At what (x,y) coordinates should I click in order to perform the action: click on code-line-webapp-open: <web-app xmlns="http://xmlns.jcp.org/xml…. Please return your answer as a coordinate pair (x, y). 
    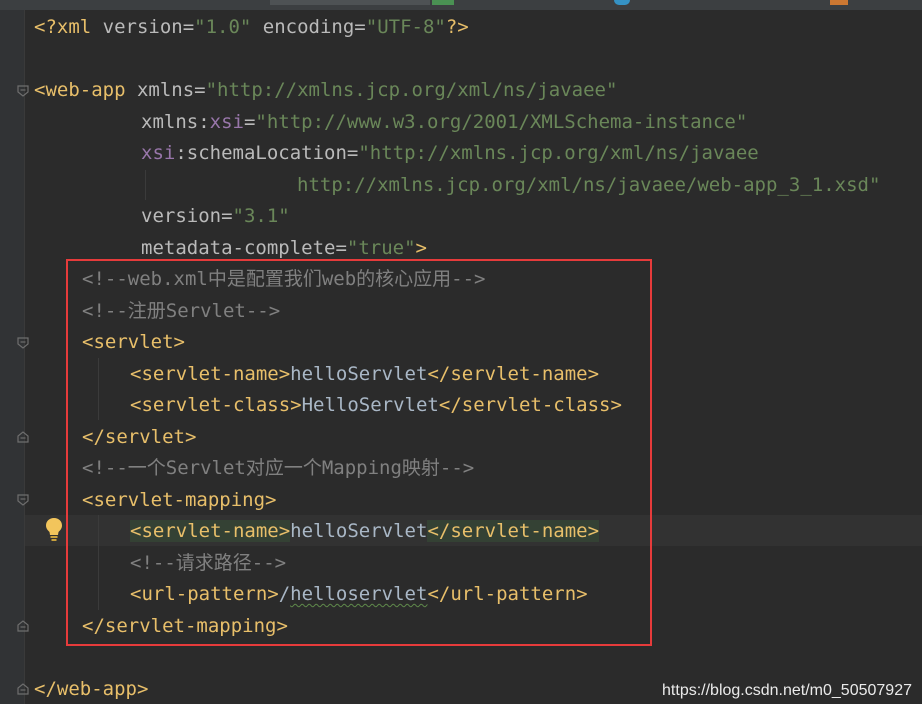
    Looking at the image, I should click on (325, 90).